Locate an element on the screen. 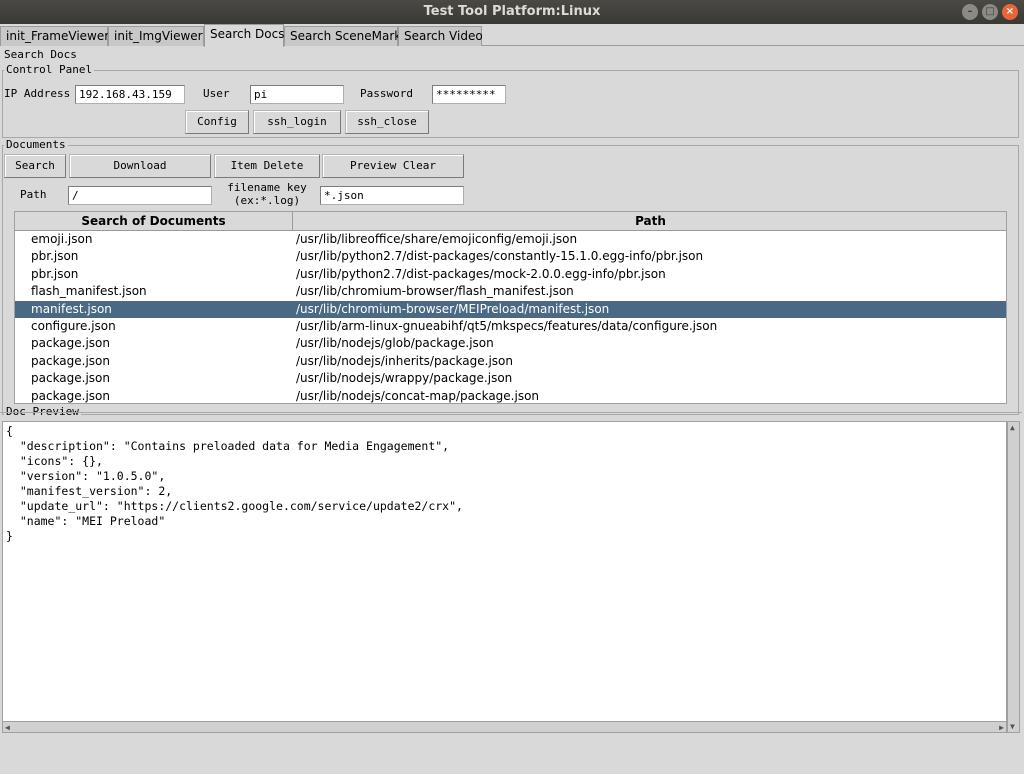 The height and width of the screenshot is (774, 1024). ssh-close-button: ssh_close is located at coordinates (387, 122).